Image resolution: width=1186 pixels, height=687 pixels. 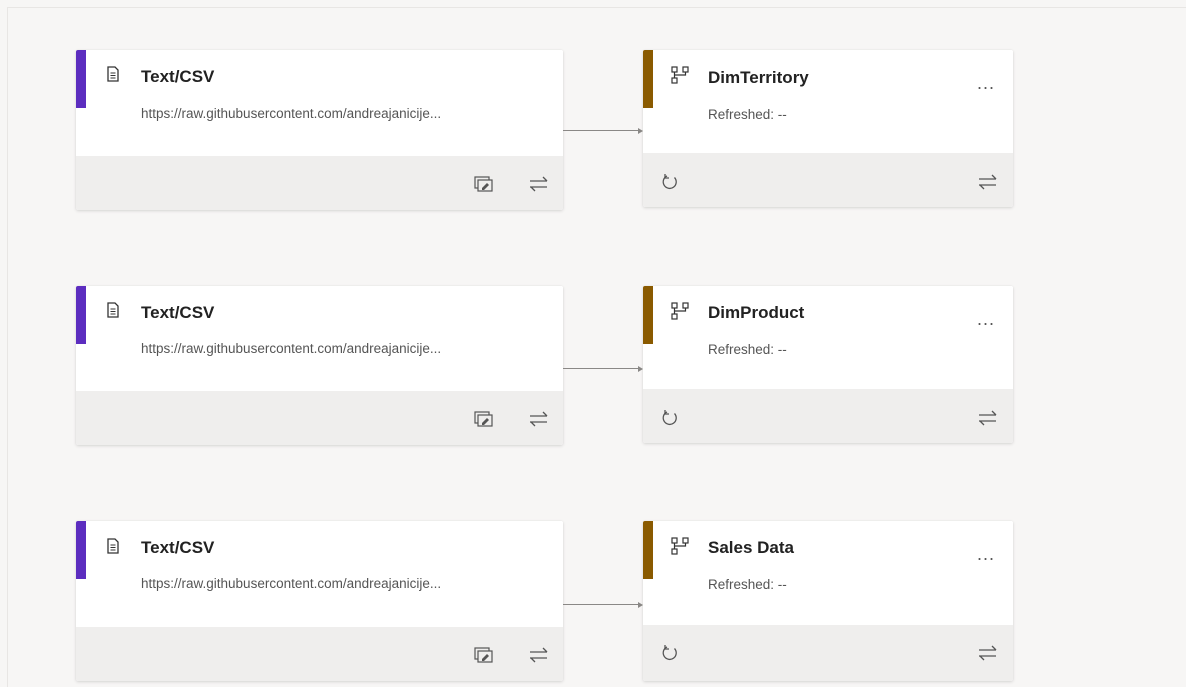 I want to click on query-title: DimTerritory, so click(x=758, y=77).